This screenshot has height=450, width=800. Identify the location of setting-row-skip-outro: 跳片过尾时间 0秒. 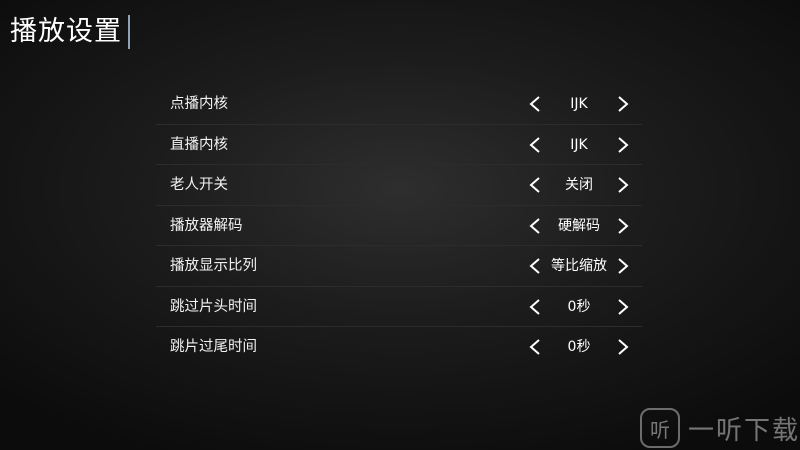
(399, 347).